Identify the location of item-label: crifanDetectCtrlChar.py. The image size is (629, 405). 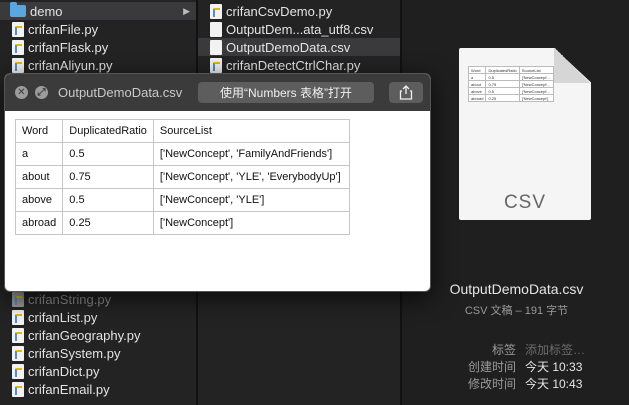
(293, 65).